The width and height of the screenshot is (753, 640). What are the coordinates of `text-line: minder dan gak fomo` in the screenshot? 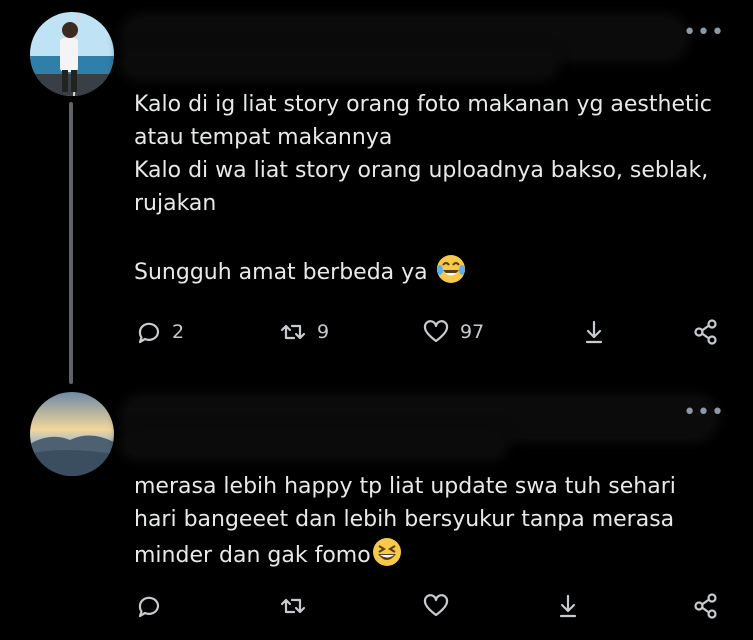 It's located at (252, 555).